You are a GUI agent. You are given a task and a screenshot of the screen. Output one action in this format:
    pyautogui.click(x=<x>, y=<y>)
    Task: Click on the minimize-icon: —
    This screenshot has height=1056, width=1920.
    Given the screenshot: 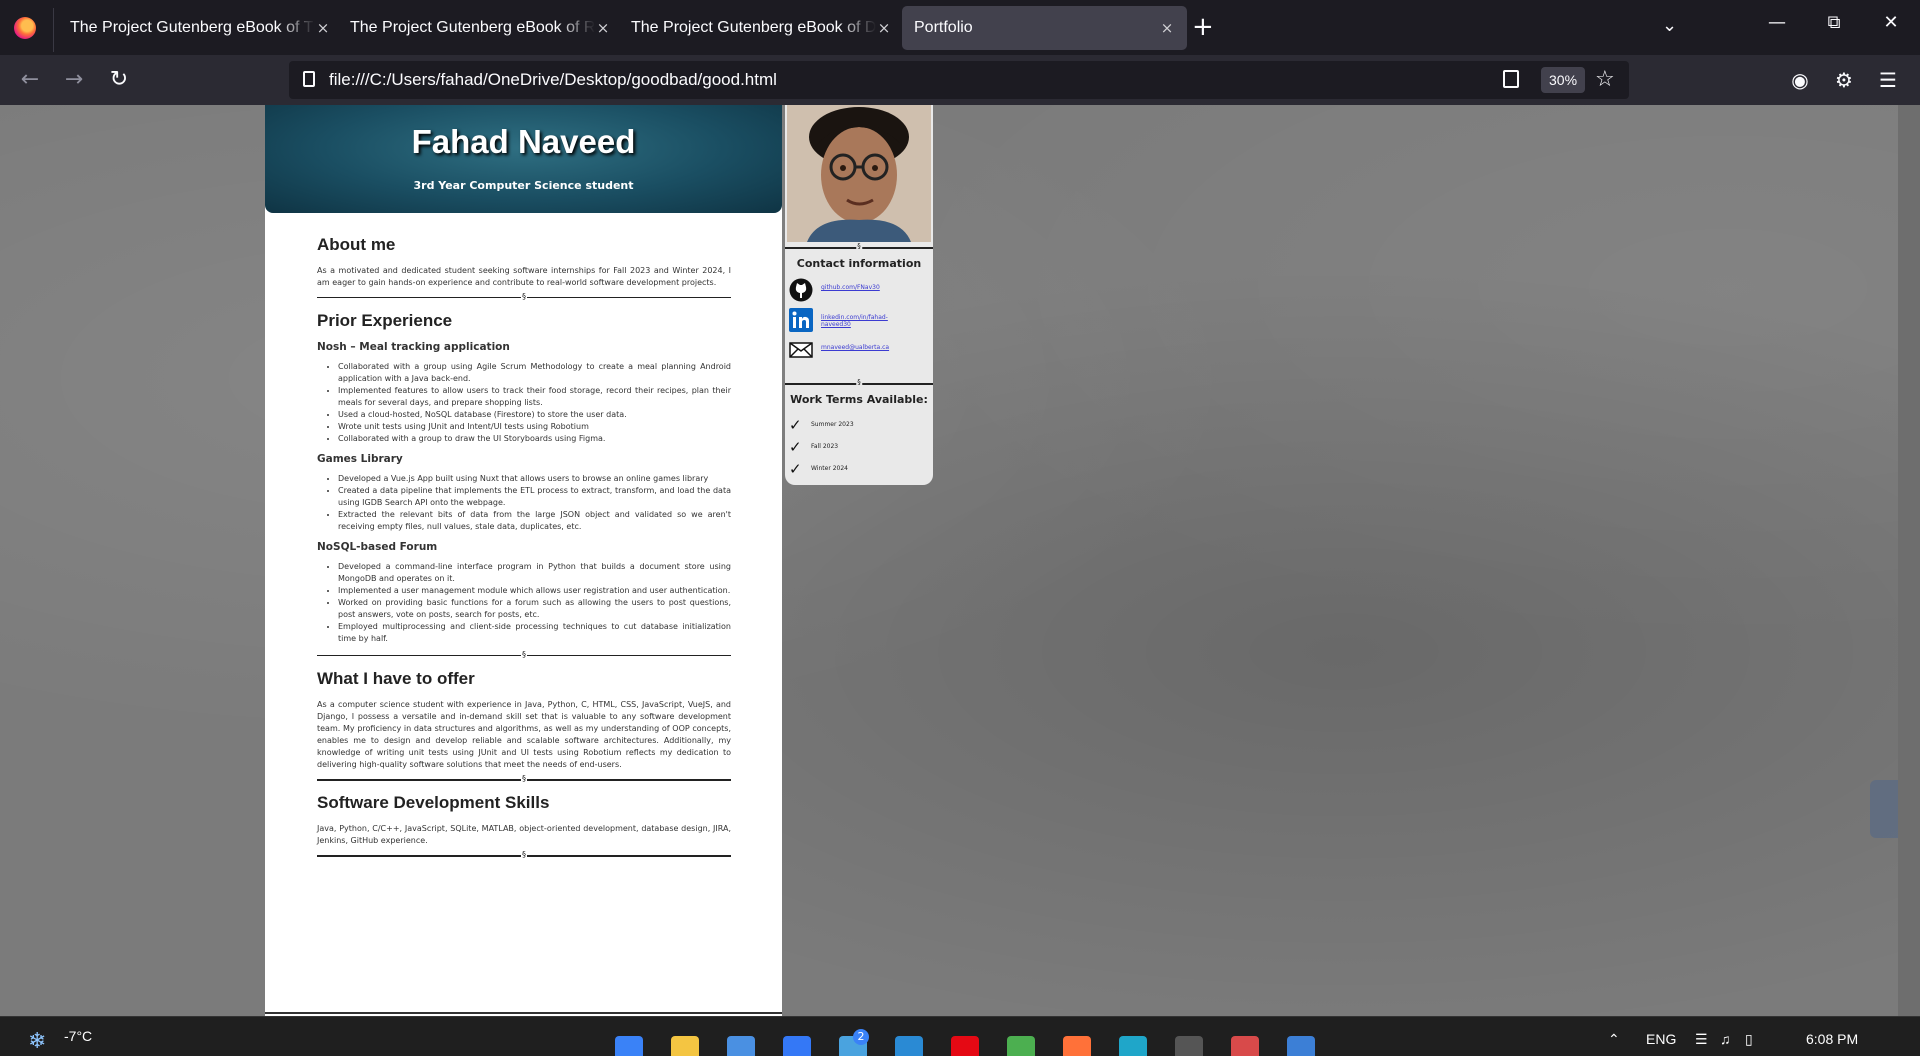 What is the action you would take?
    pyautogui.click(x=1777, y=22)
    